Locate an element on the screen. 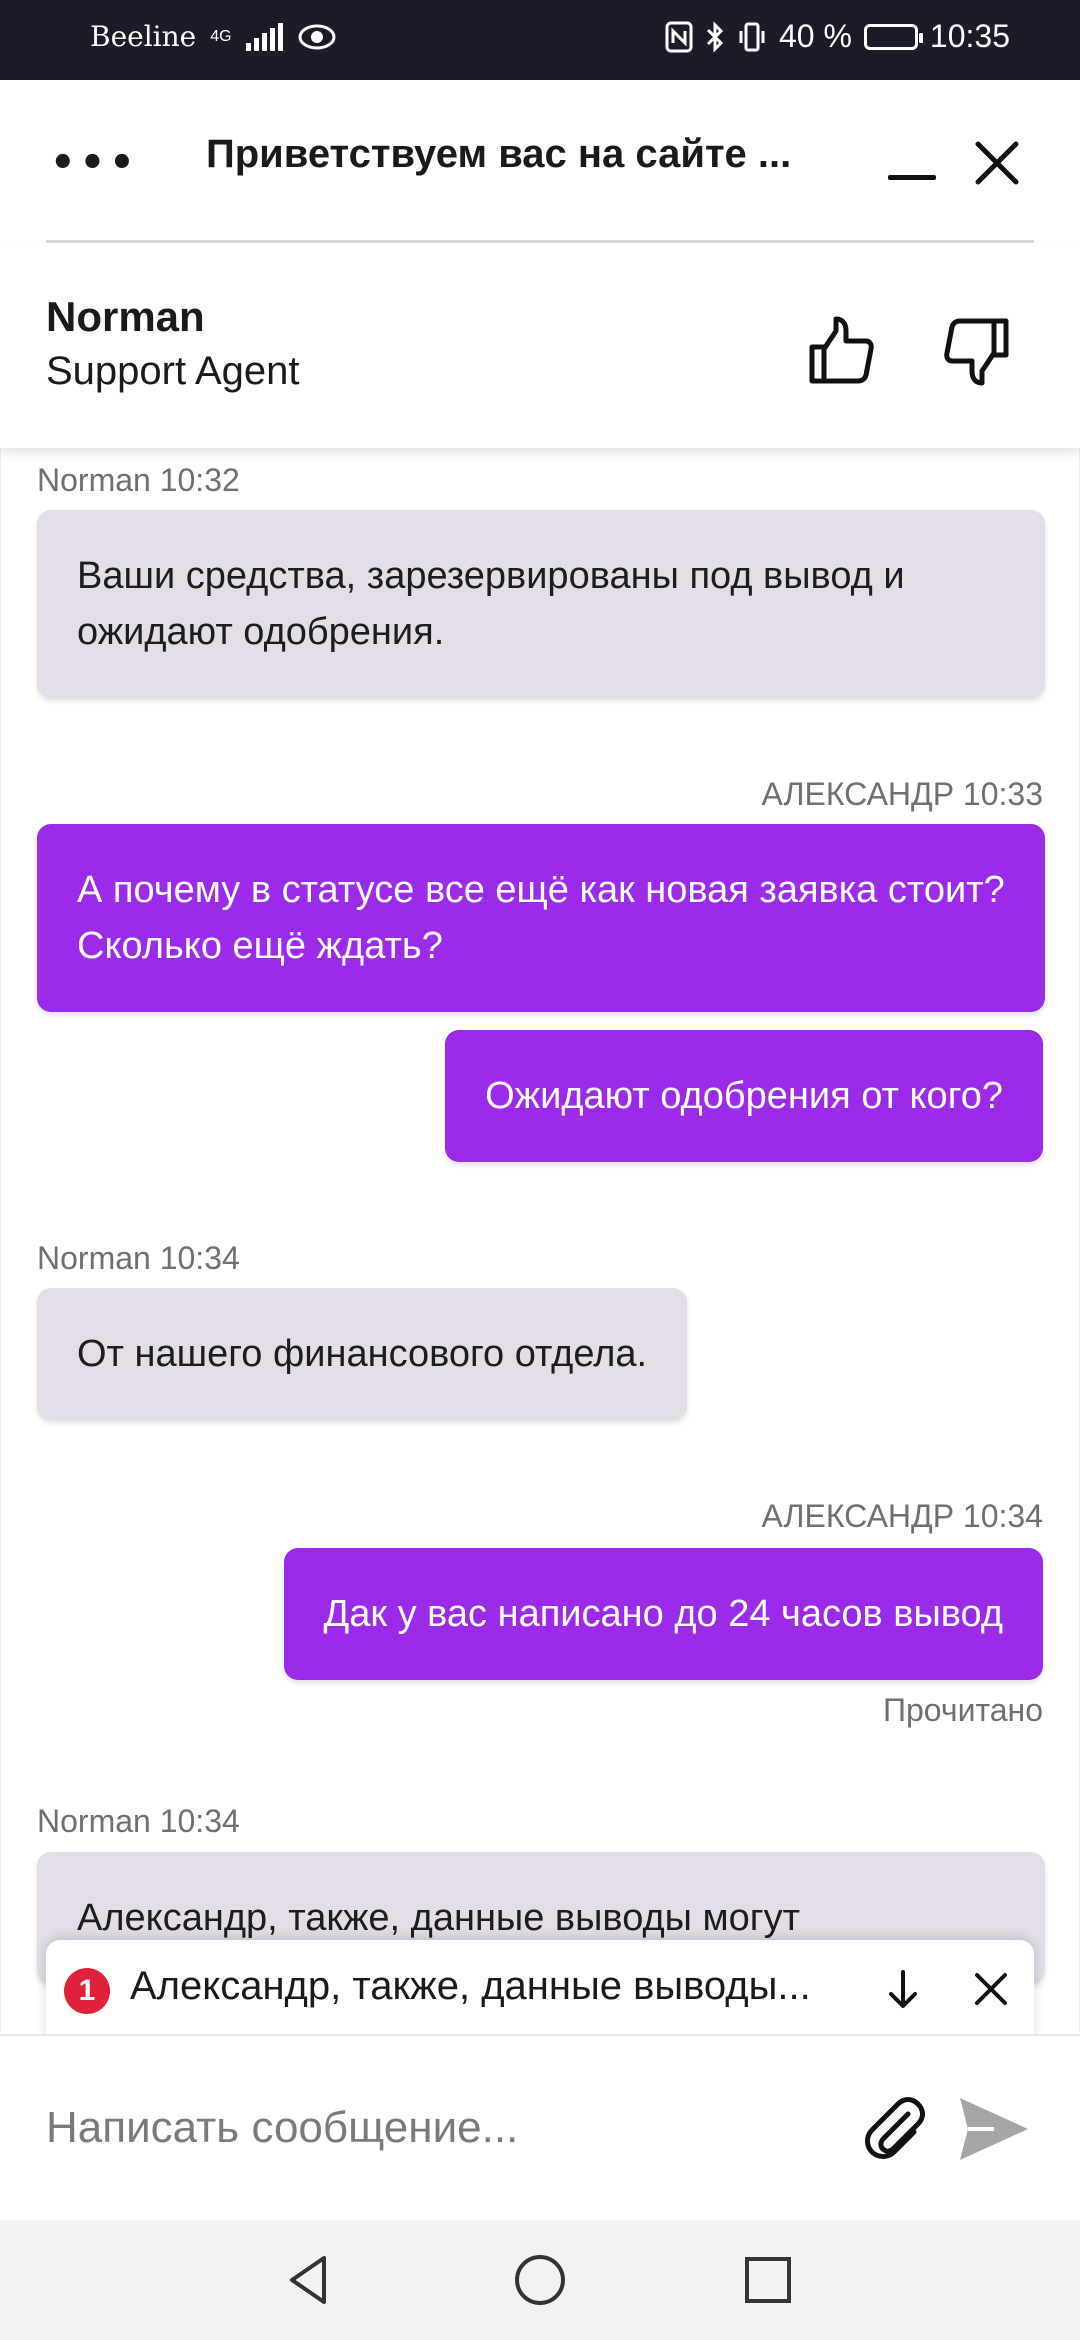  clock: 10:35 is located at coordinates (969, 36).